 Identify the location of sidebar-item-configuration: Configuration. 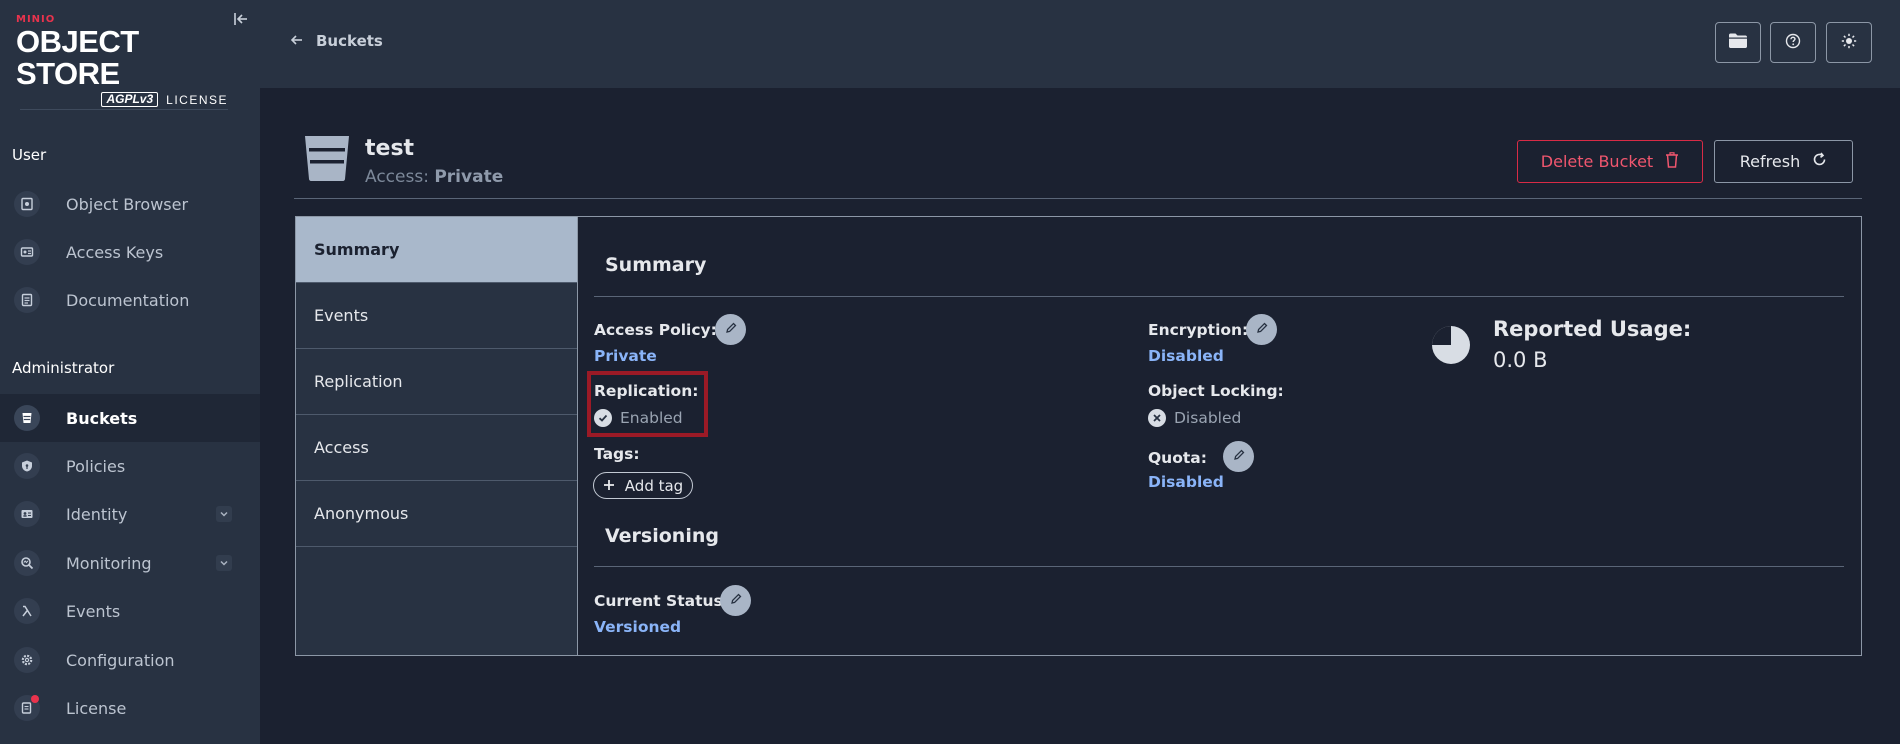
(130, 660).